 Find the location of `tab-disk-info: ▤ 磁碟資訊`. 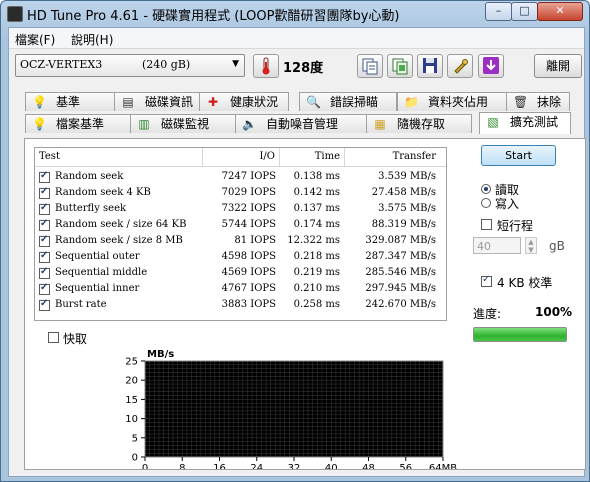

tab-disk-info: ▤ 磁碟資訊 is located at coordinates (161, 101).